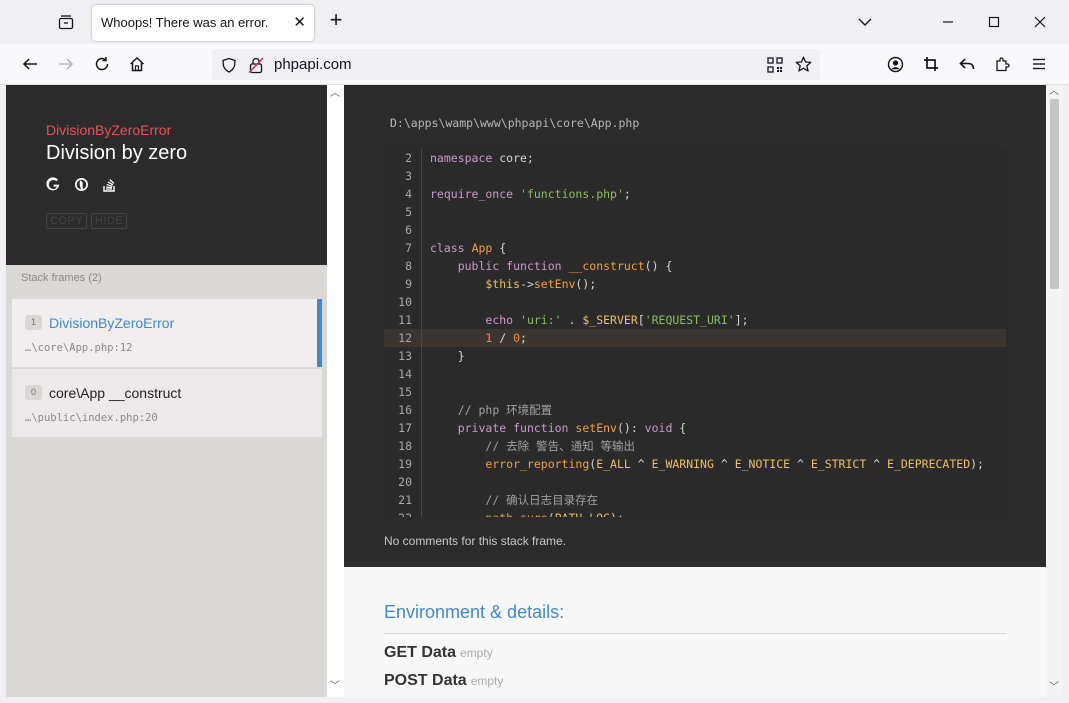 This screenshot has height=703, width=1069. What do you see at coordinates (109, 184) in the screenshot?
I see `stackoverflow-search-icon` at bounding box center [109, 184].